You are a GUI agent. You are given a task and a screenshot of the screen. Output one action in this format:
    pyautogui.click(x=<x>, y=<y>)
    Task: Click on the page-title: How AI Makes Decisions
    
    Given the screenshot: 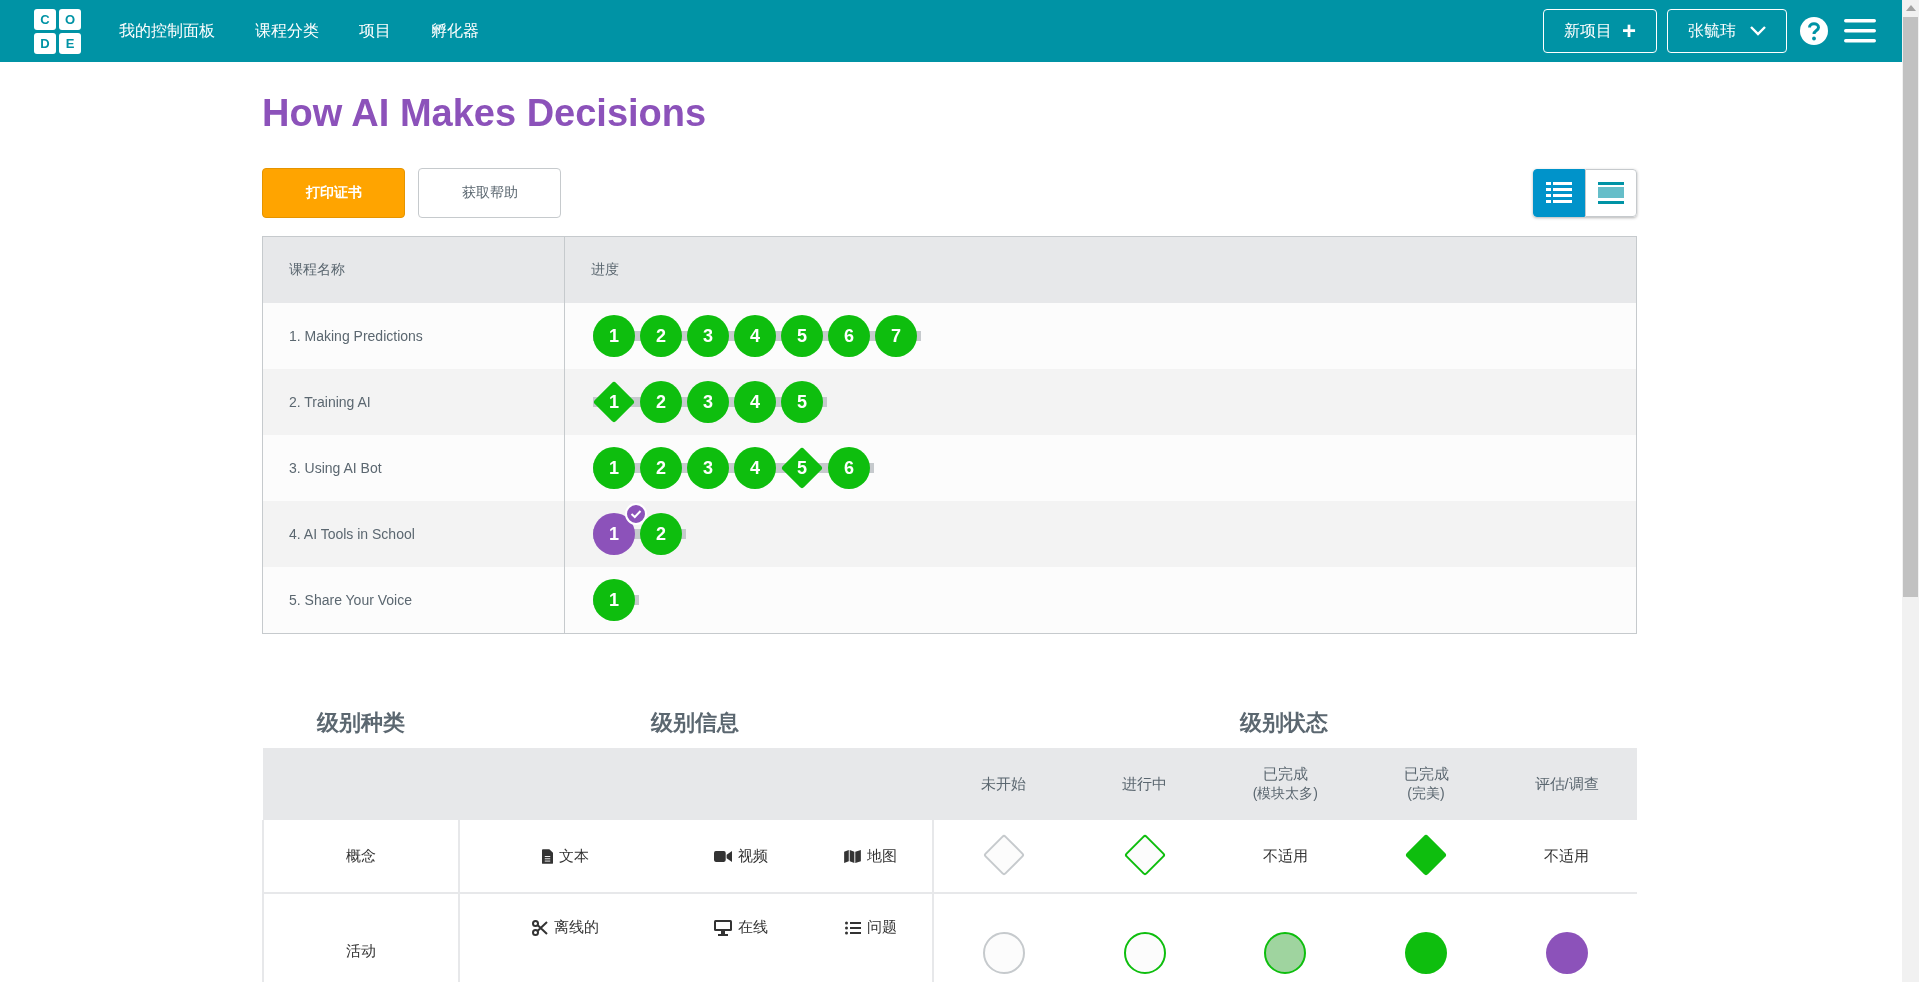 What is the action you would take?
    pyautogui.click(x=485, y=113)
    